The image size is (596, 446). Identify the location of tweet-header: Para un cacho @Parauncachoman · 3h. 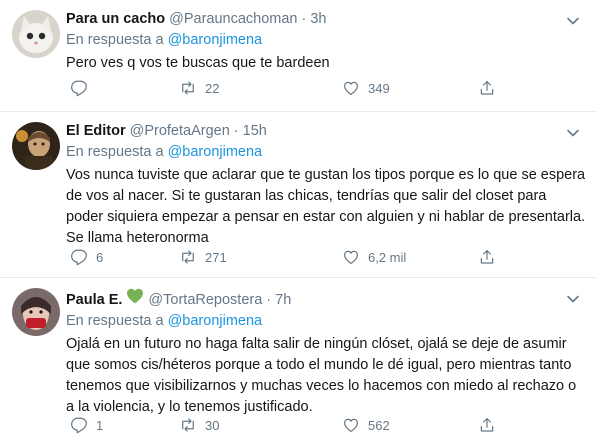
(326, 19).